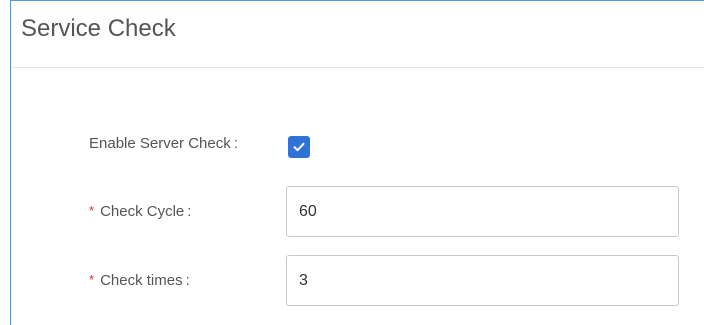 The height and width of the screenshot is (325, 704). I want to click on check-times-label: * Check times:, so click(139, 280).